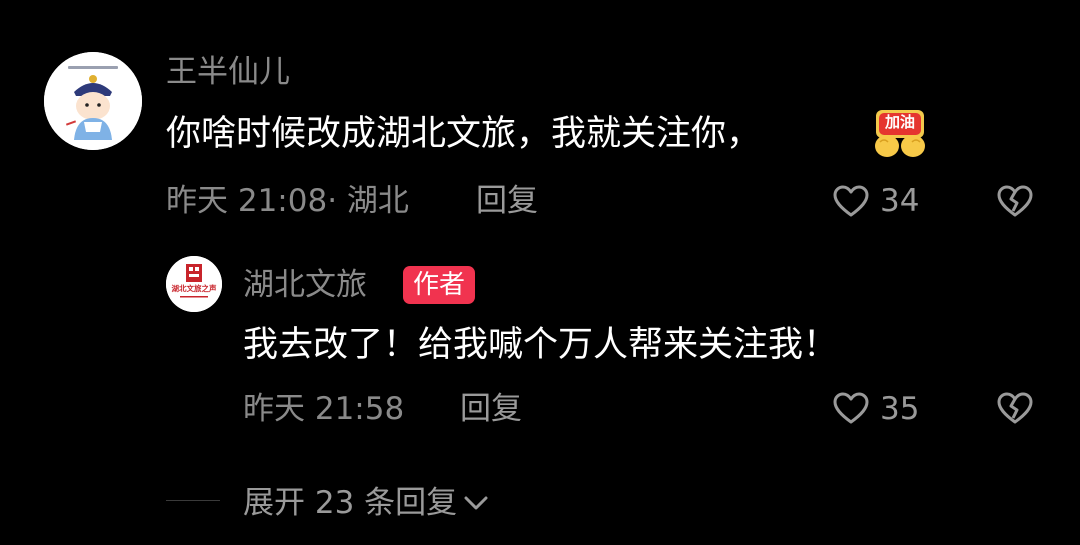  What do you see at coordinates (193, 500) in the screenshot?
I see `expand-divider` at bounding box center [193, 500].